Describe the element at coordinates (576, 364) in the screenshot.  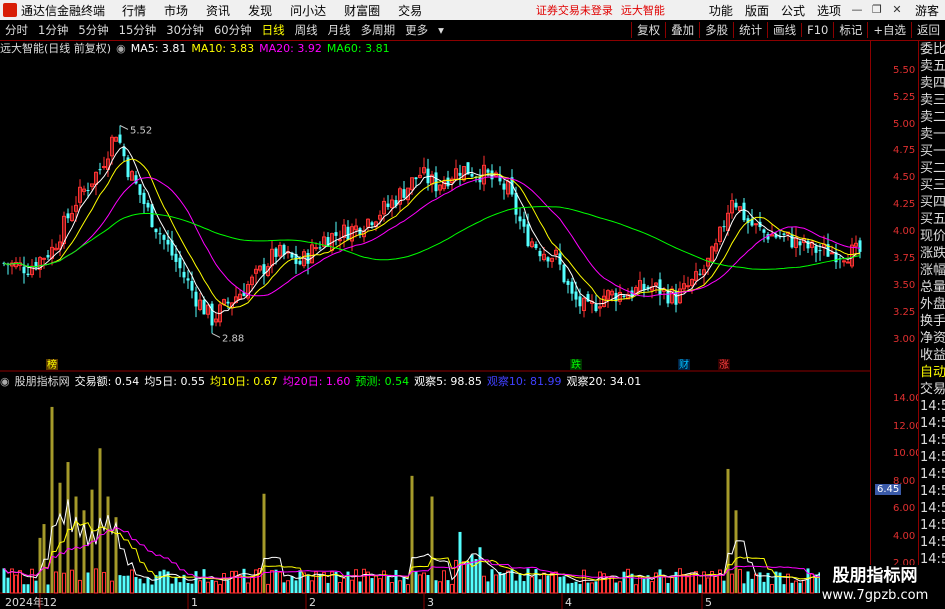
I see `event-marker: 跌` at that location.